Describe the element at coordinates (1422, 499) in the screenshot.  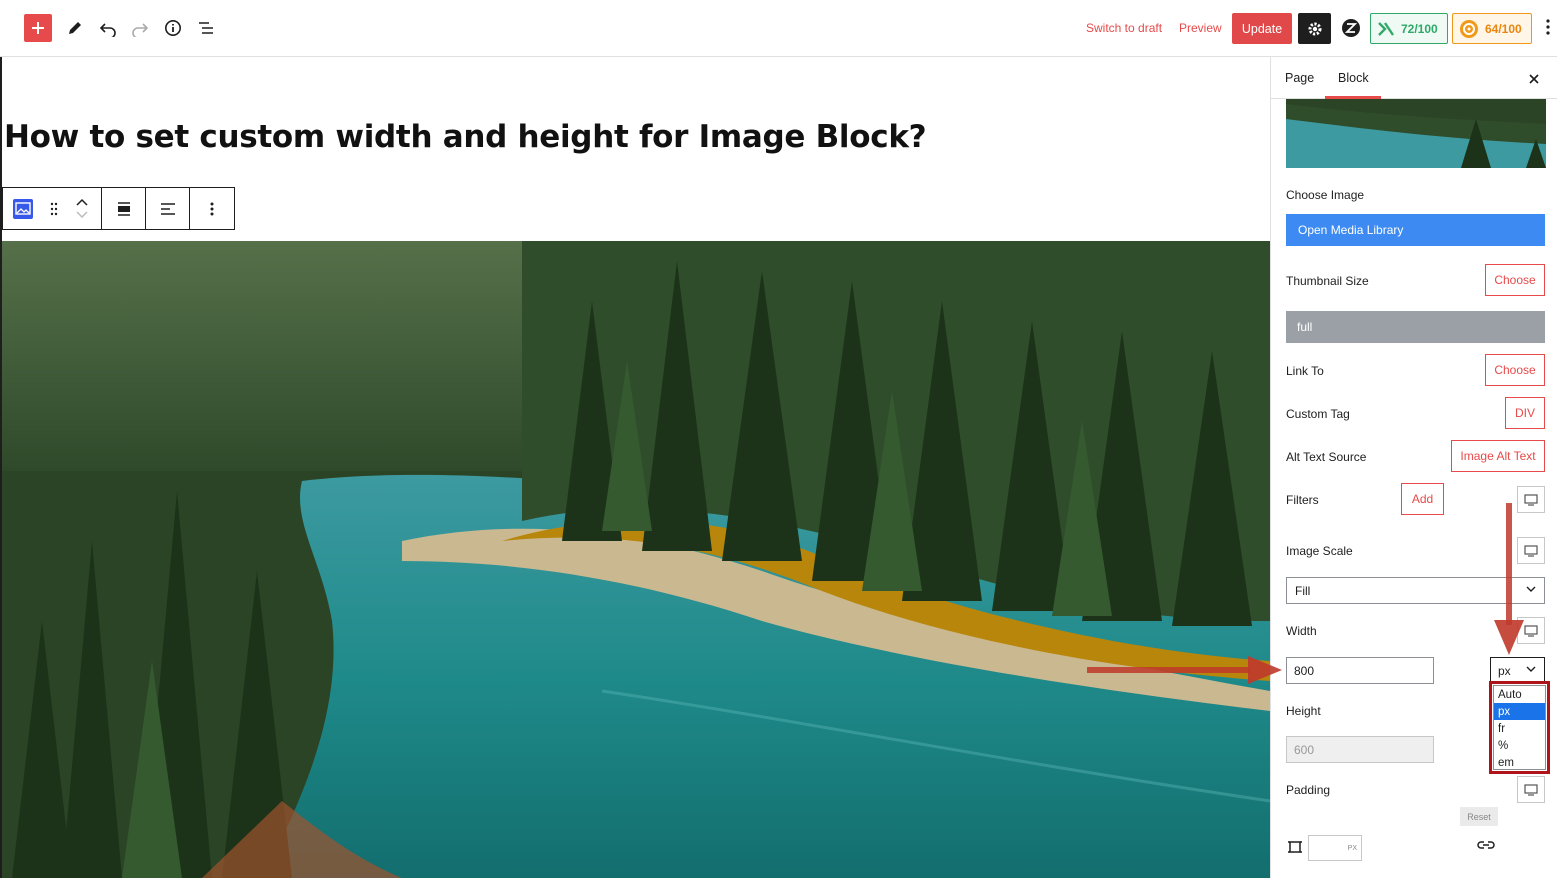
I see `filters-add-button: Add` at that location.